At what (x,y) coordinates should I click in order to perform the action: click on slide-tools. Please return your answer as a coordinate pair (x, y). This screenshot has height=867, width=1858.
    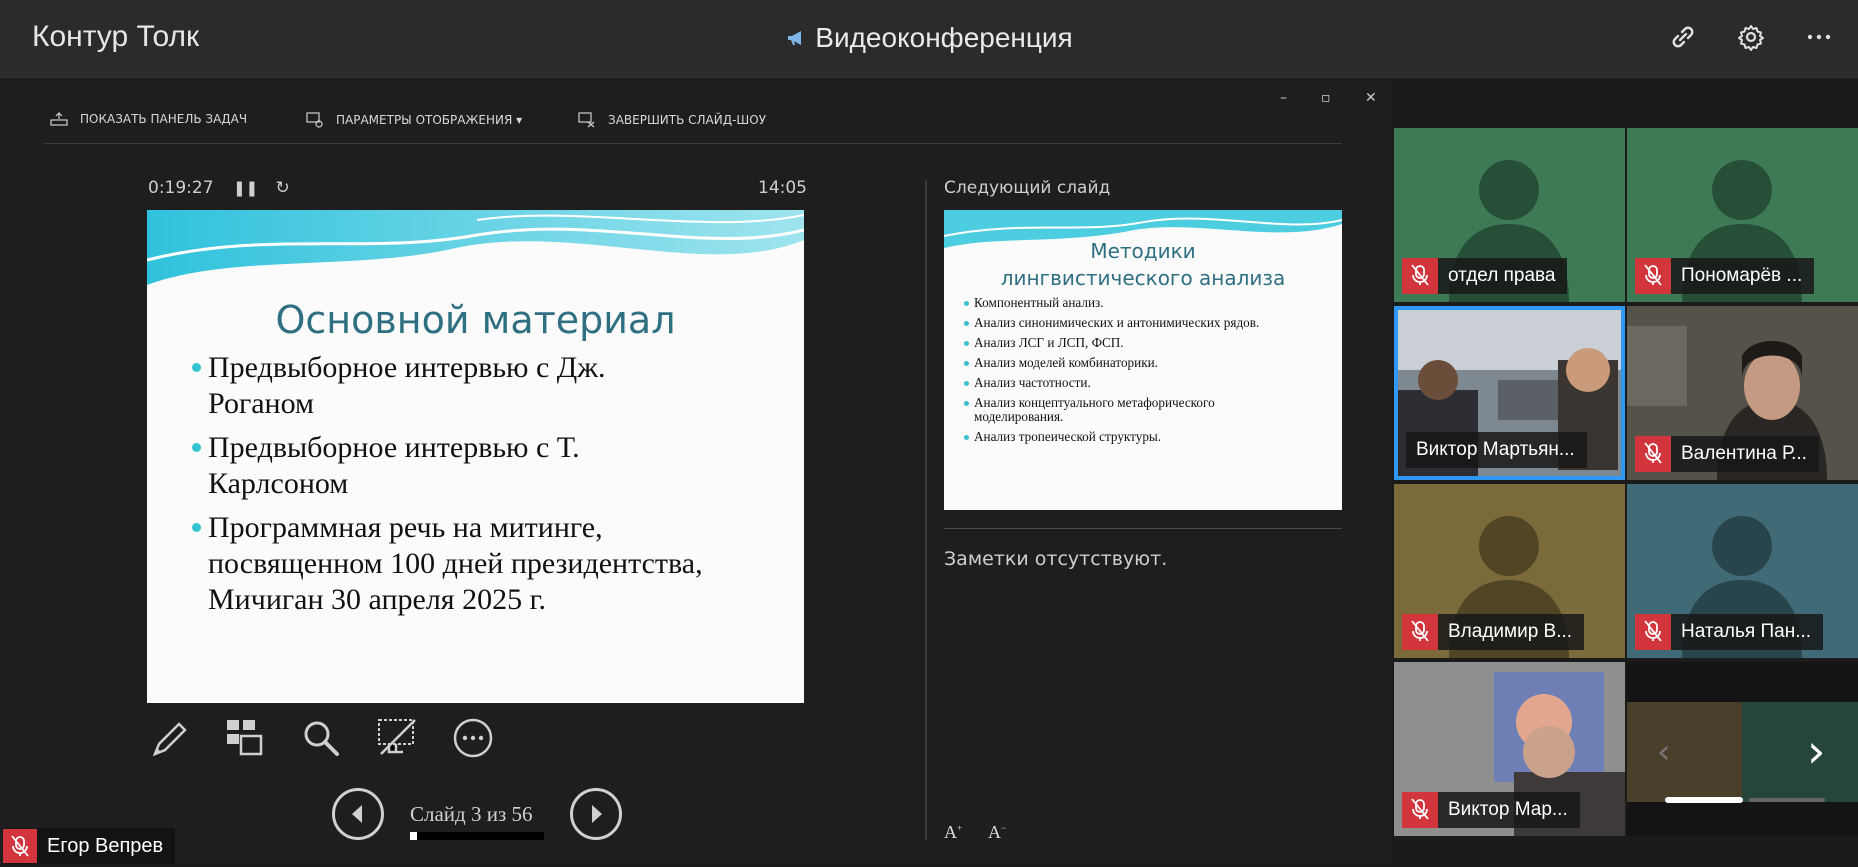
    Looking at the image, I should click on (321, 738).